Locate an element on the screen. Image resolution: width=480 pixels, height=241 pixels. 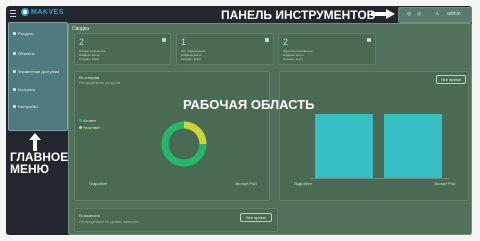
panel-title: По важности is located at coordinates (89, 216).